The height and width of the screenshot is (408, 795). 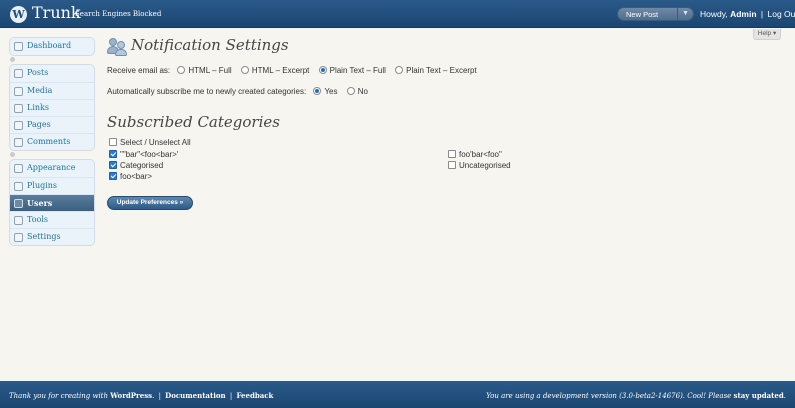 I want to click on user-info: Howdy, Admin | Log Out, so click(x=747, y=14).